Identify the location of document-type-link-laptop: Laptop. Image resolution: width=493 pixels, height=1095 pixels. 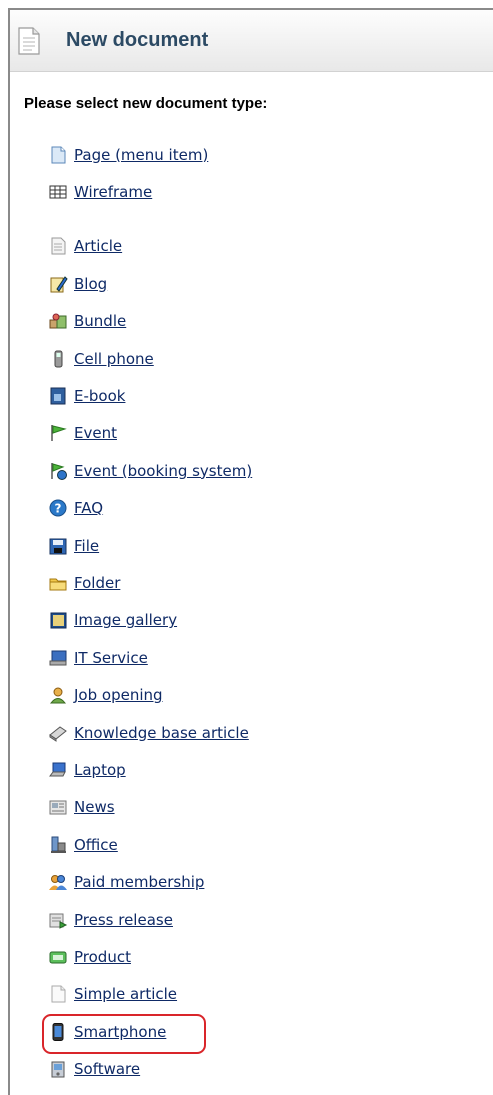
(100, 770).